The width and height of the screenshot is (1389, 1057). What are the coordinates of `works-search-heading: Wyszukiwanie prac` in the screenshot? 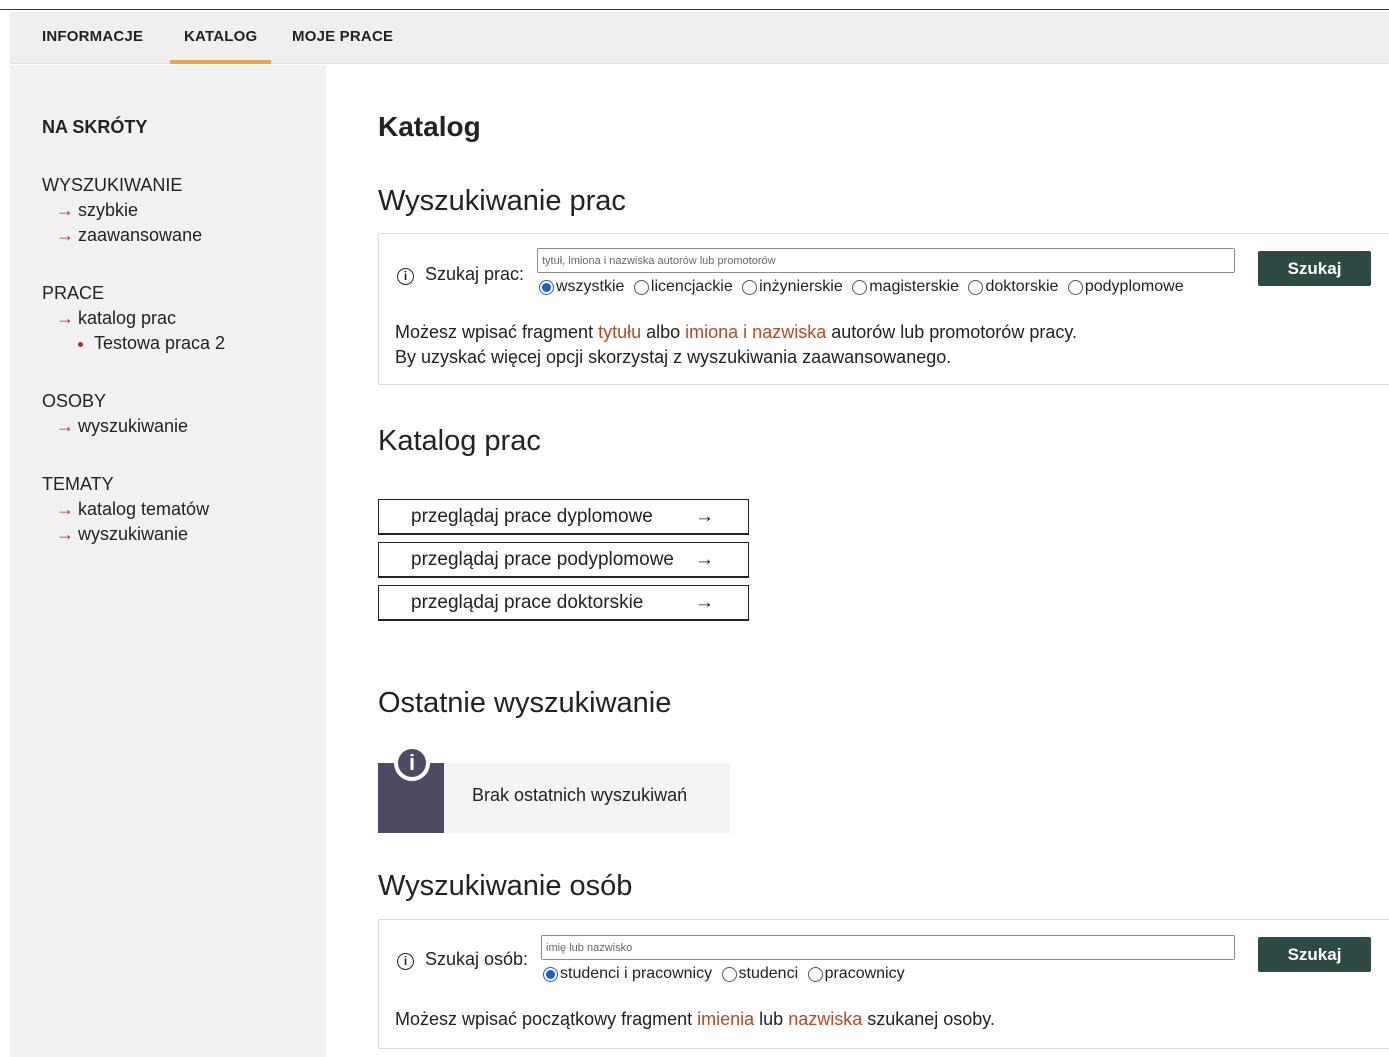 It's located at (502, 201).